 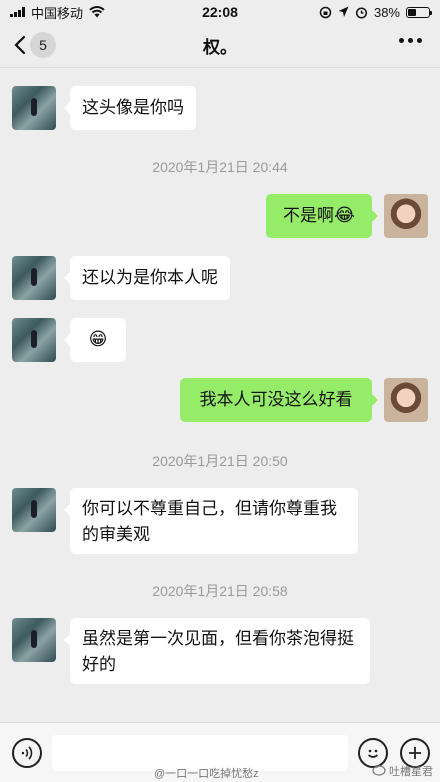 I want to click on message-bubble: 不是啊 😂, so click(x=322, y=216).